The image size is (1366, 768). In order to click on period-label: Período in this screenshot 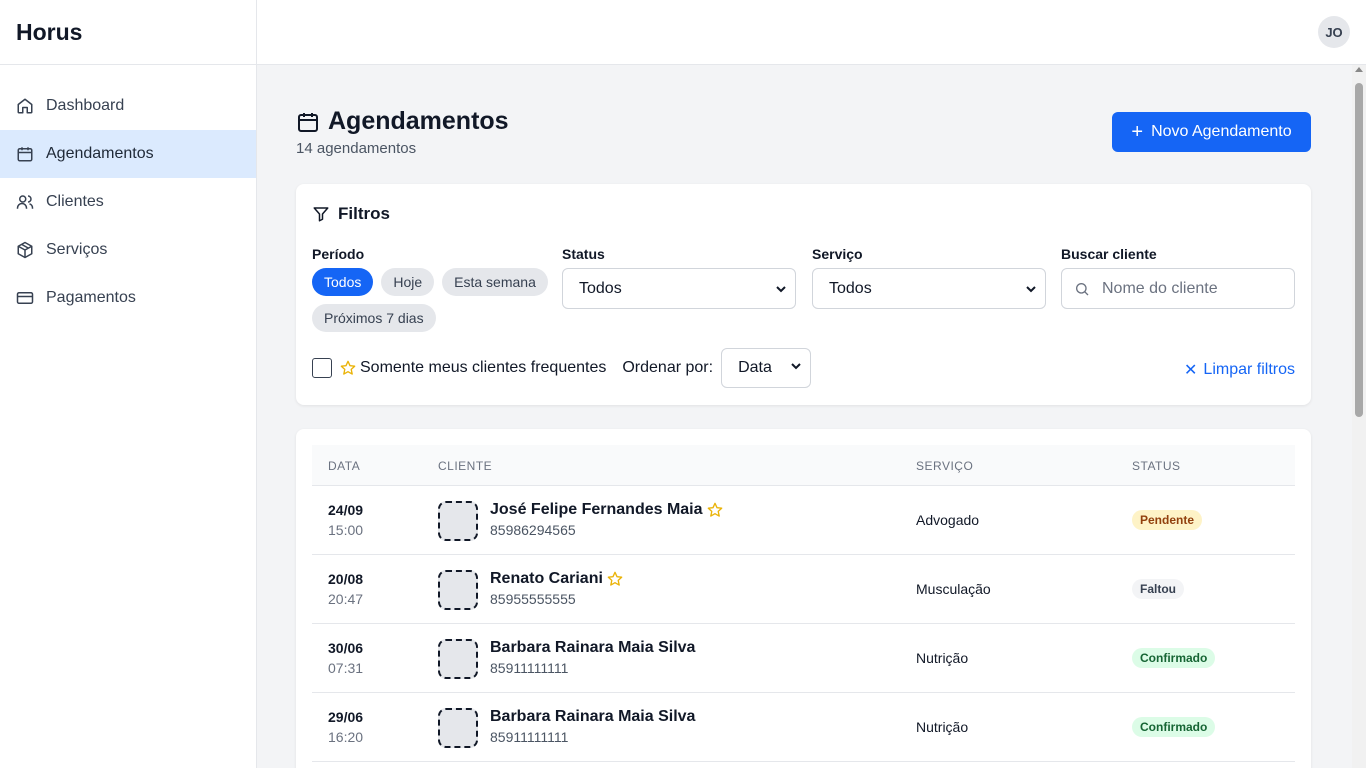, I will do `click(338, 254)`.